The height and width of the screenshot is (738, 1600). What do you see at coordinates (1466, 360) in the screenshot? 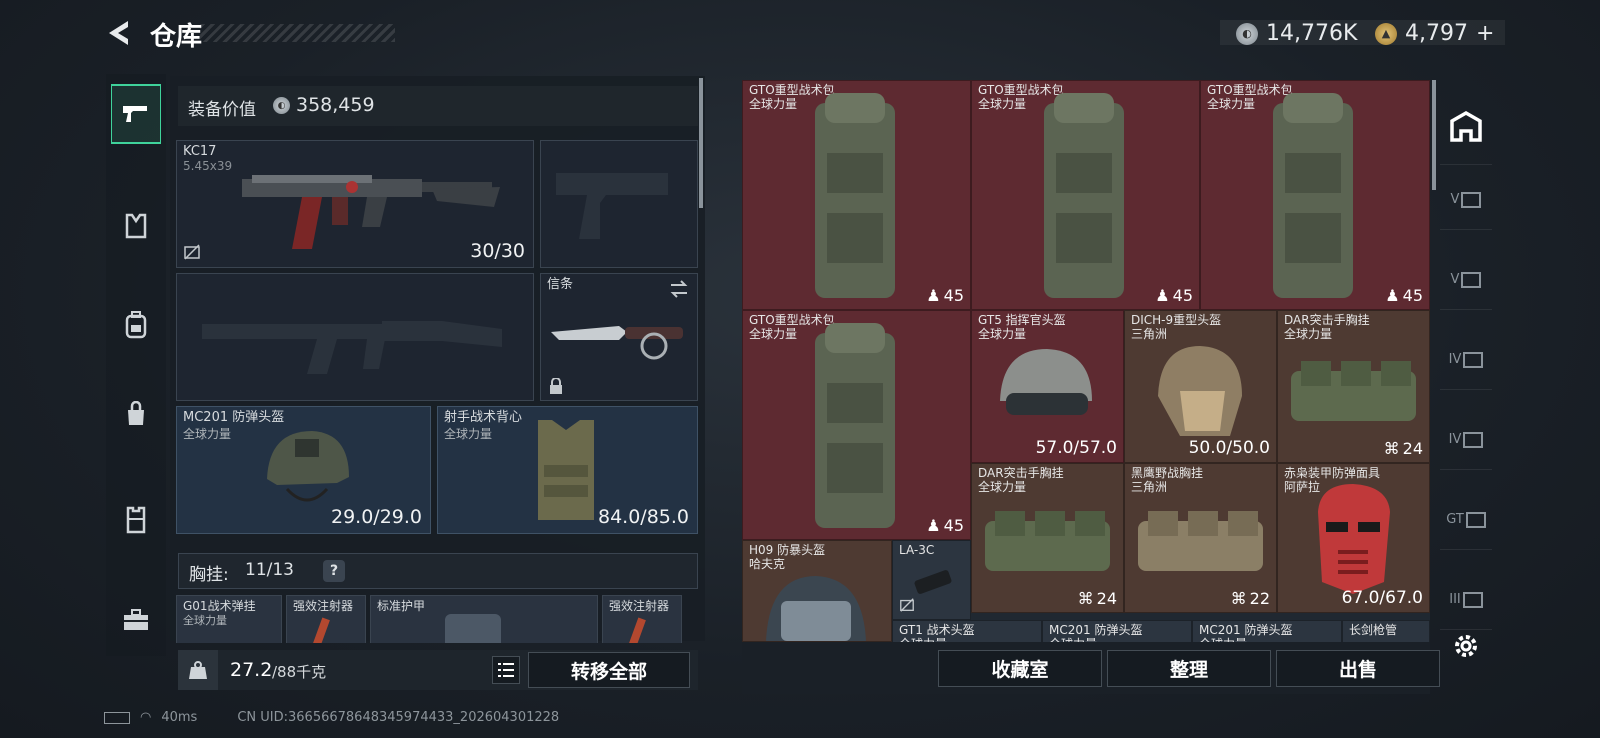
I see `stash-tab-3: IV` at bounding box center [1466, 360].